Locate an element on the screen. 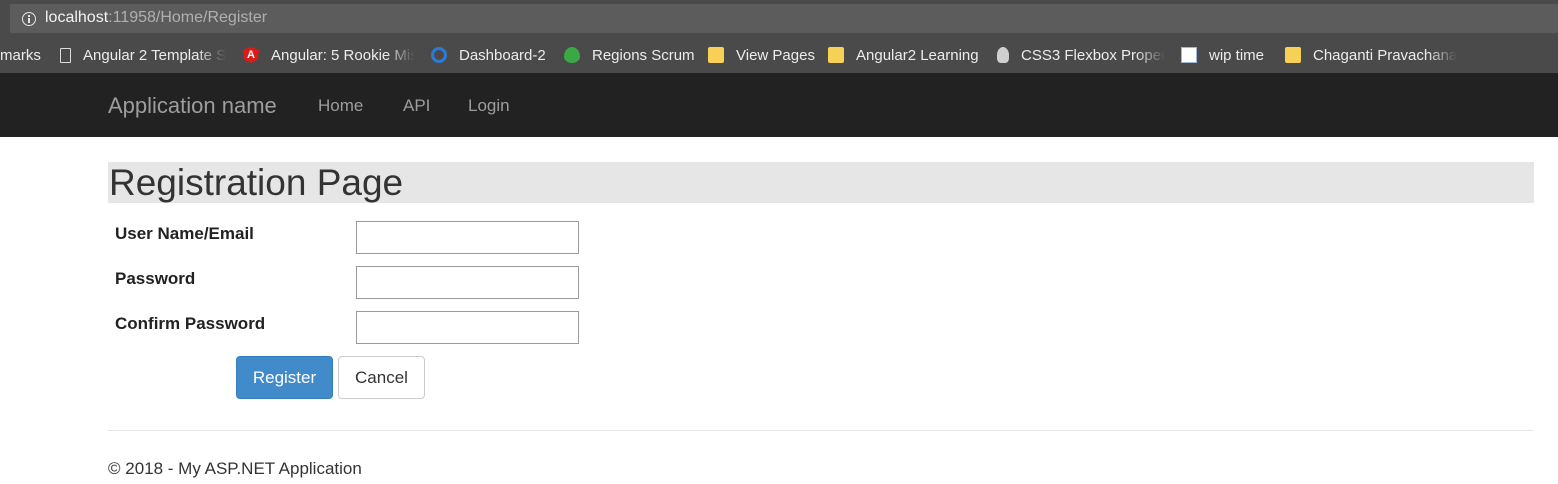 The image size is (1558, 484). bookmark-label: Dashboard-2 is located at coordinates (502, 55).